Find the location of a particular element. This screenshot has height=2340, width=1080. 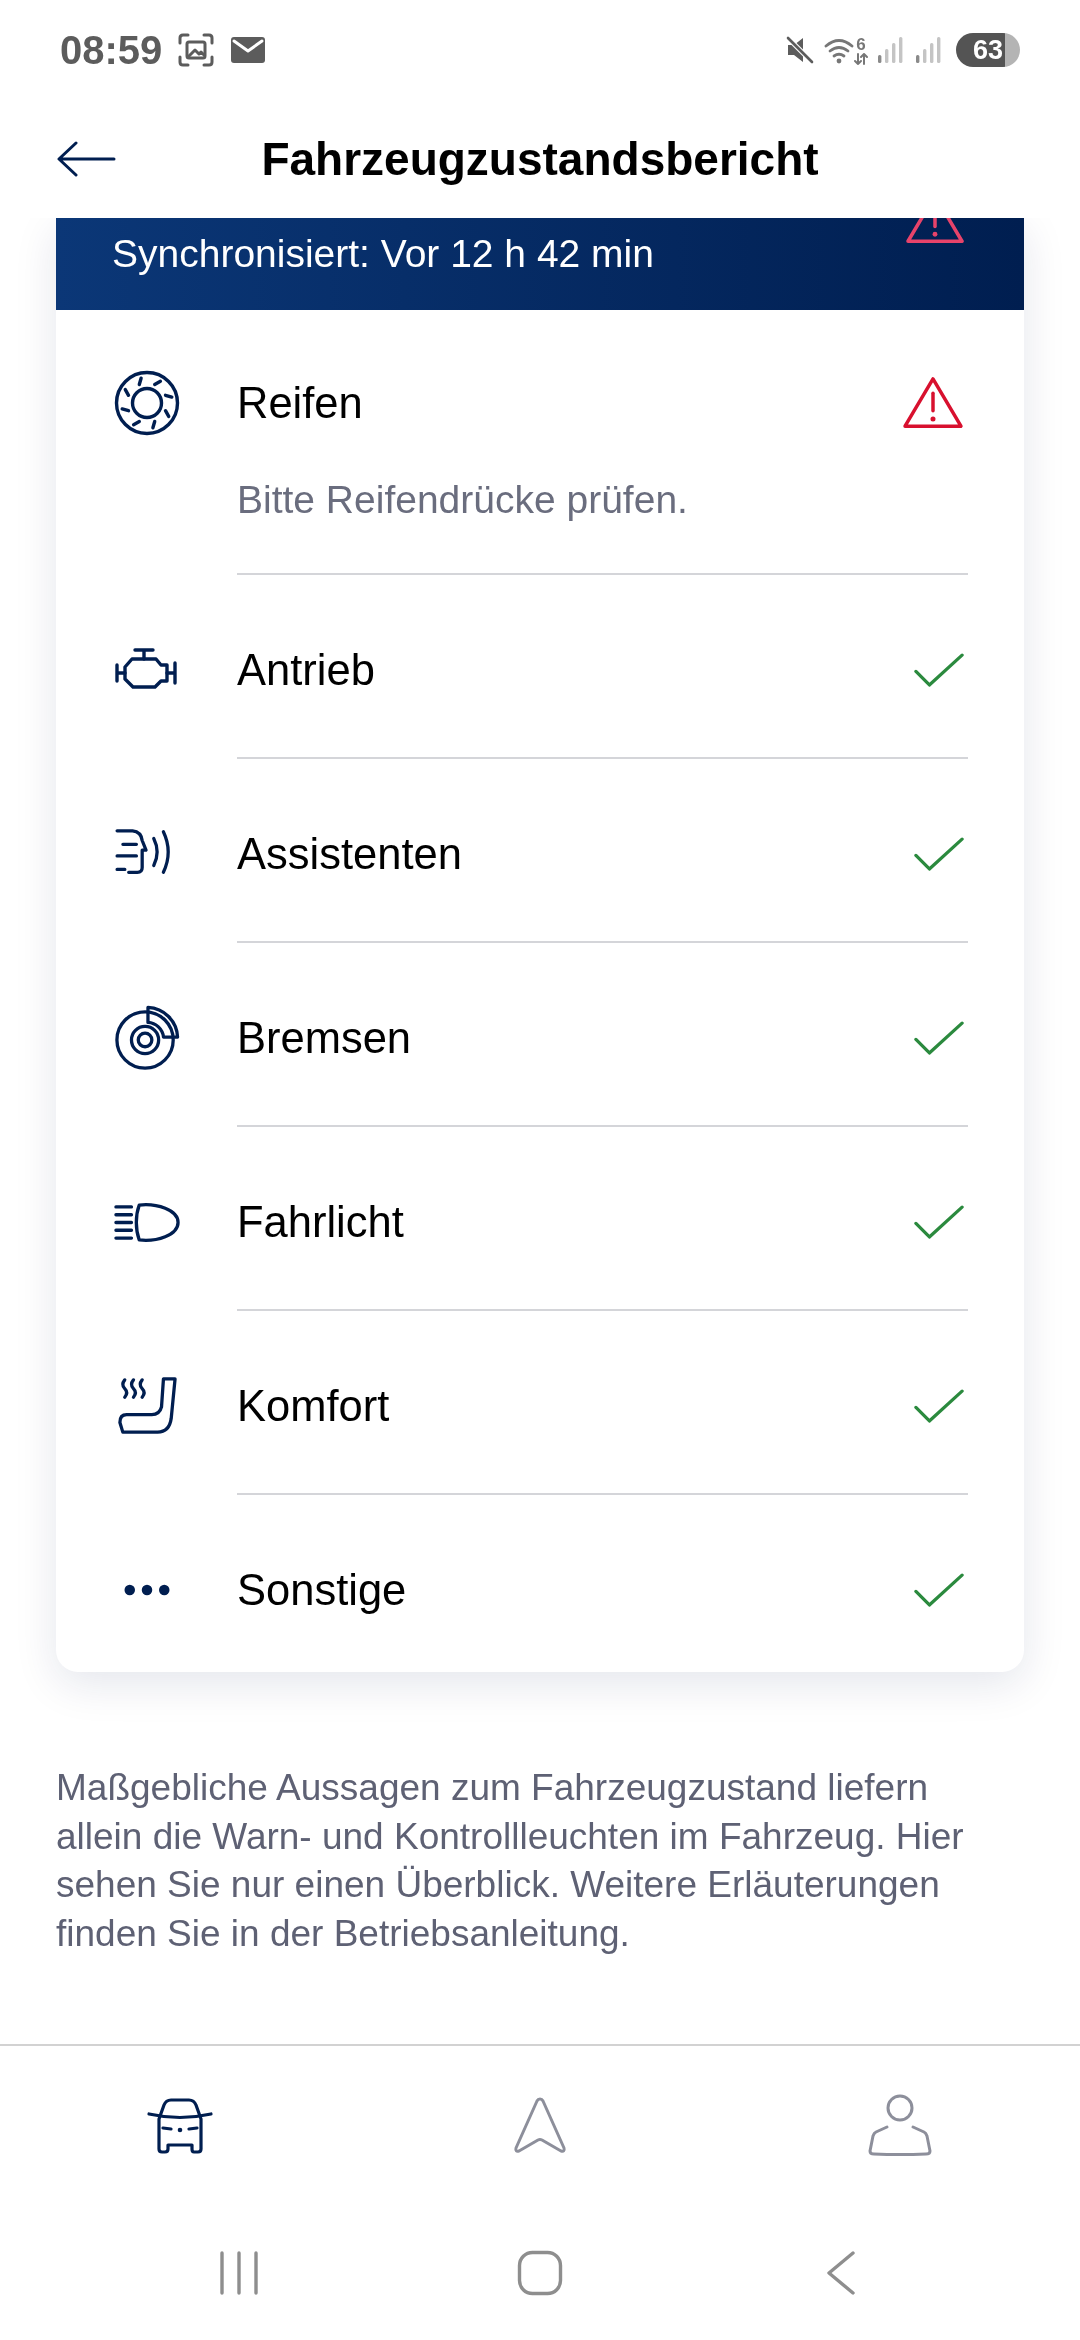

recent-apps-icon is located at coordinates (239, 2272).